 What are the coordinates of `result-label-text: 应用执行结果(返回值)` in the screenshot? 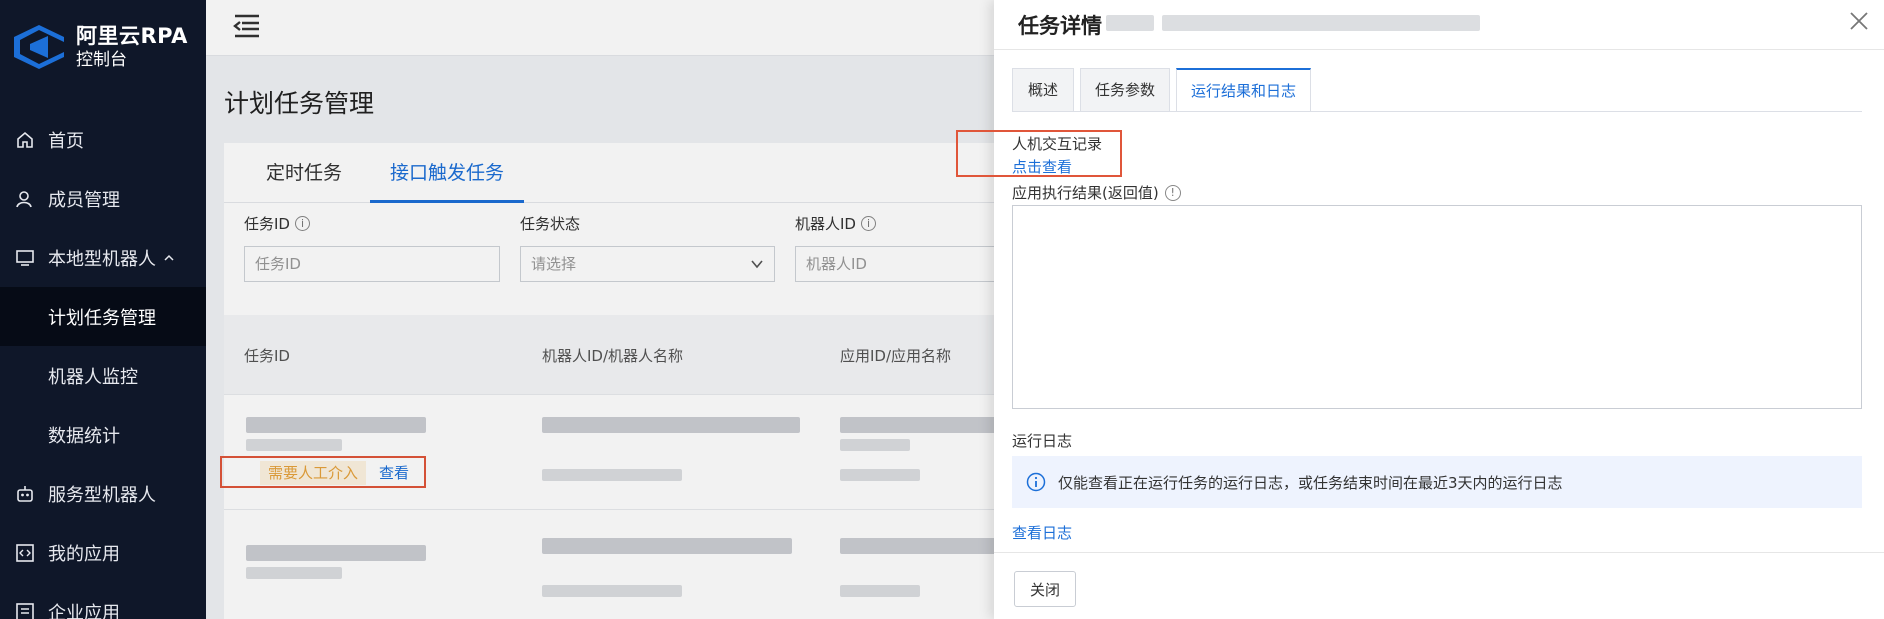 It's located at (1085, 193).